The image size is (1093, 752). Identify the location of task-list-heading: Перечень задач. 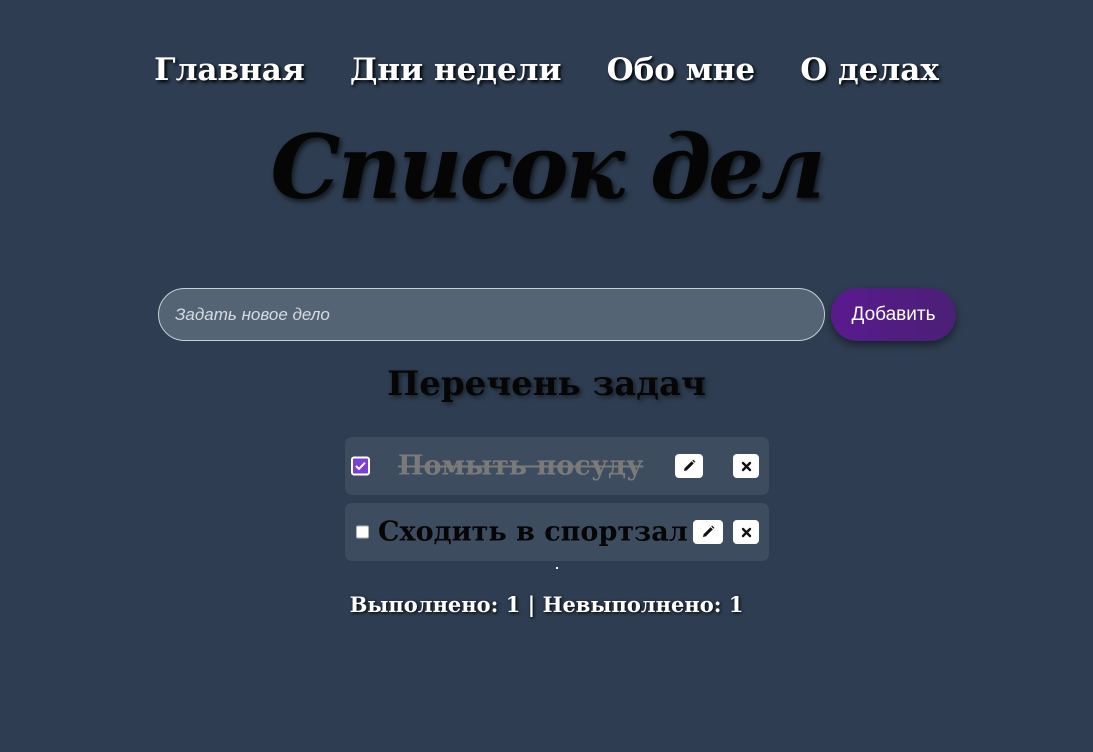
(546, 384).